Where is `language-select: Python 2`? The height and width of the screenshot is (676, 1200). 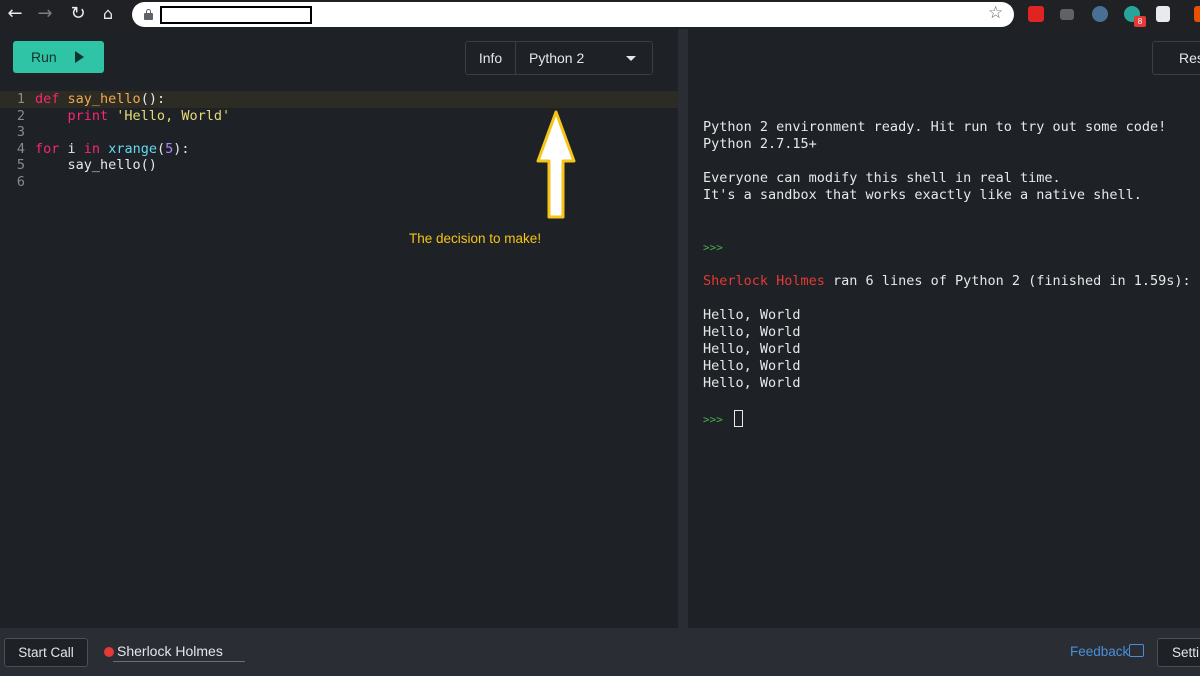
language-select: Python 2 is located at coordinates (585, 58).